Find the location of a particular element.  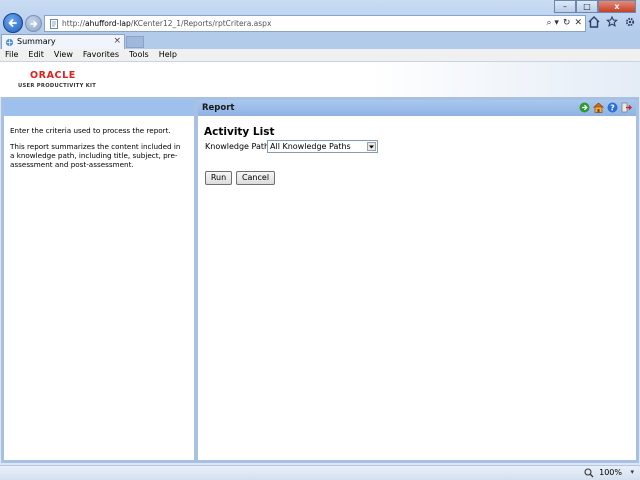

tab-close-icon: × is located at coordinates (117, 41).